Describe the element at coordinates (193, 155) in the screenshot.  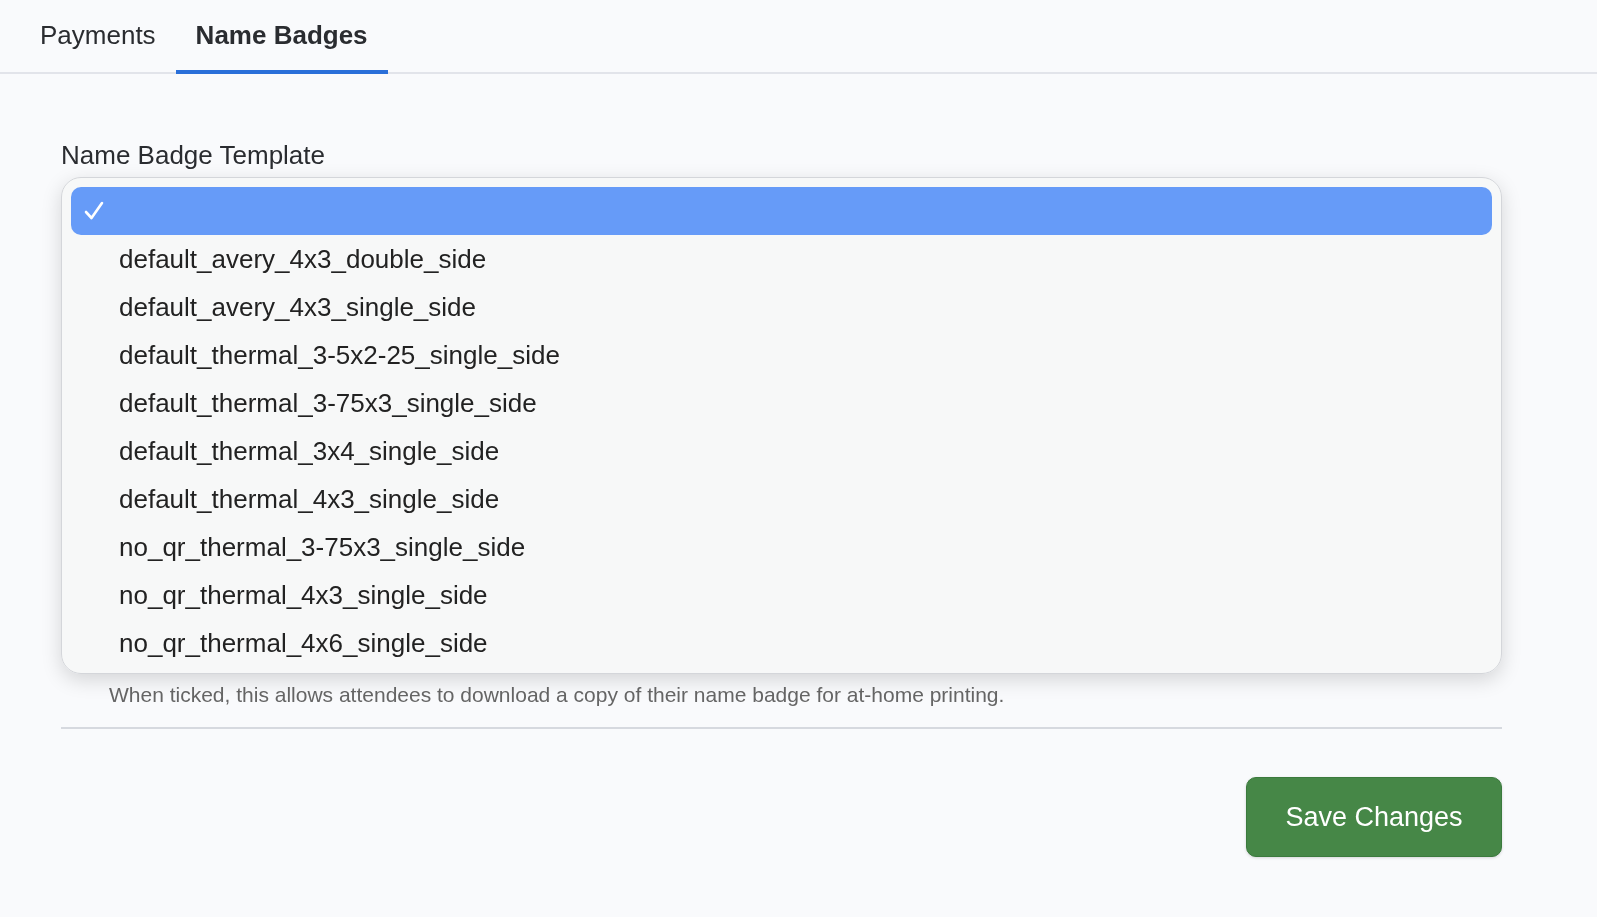
I see `field-label: Name Badge Template` at that location.